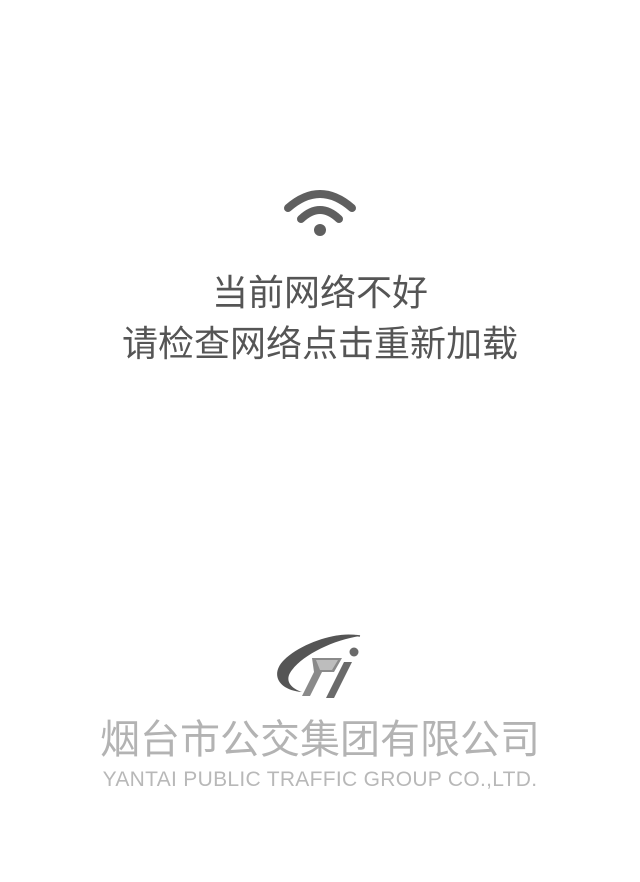 The height and width of the screenshot is (882, 640). Describe the element at coordinates (320, 214) in the screenshot. I see `wifi-icon` at that location.